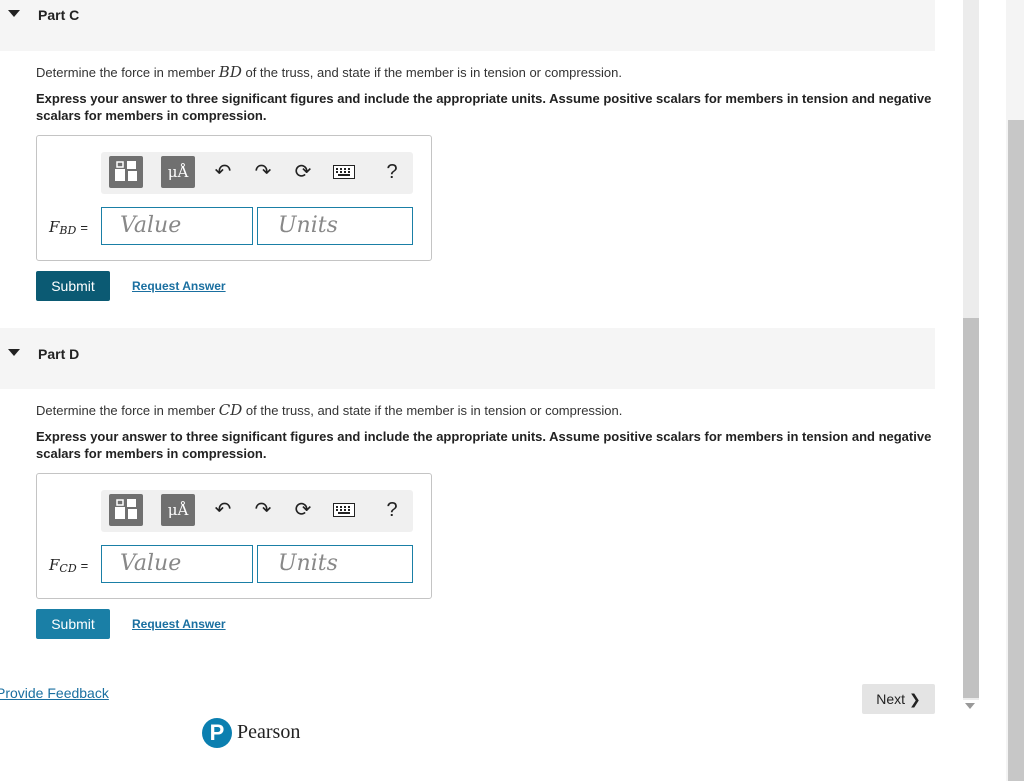  What do you see at coordinates (59, 354) in the screenshot?
I see `part-d-title: Part D` at bounding box center [59, 354].